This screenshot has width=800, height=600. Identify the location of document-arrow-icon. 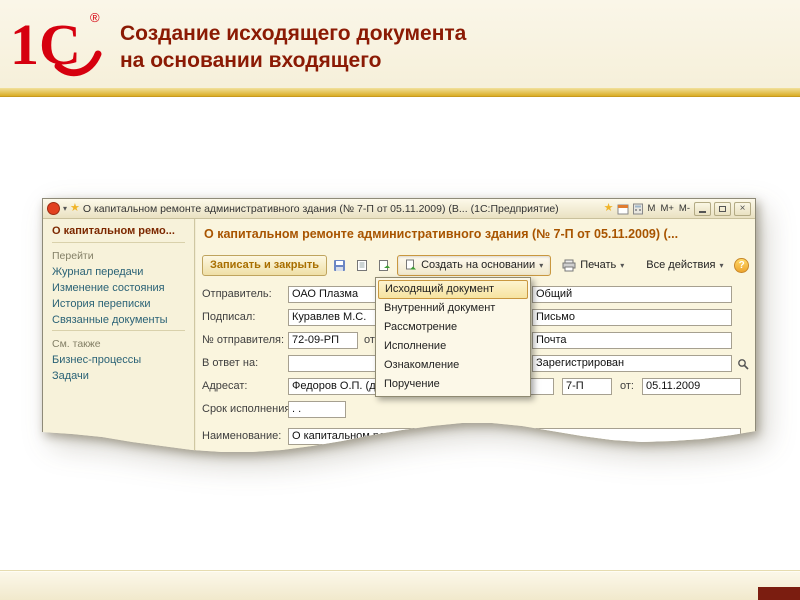
(384, 265).